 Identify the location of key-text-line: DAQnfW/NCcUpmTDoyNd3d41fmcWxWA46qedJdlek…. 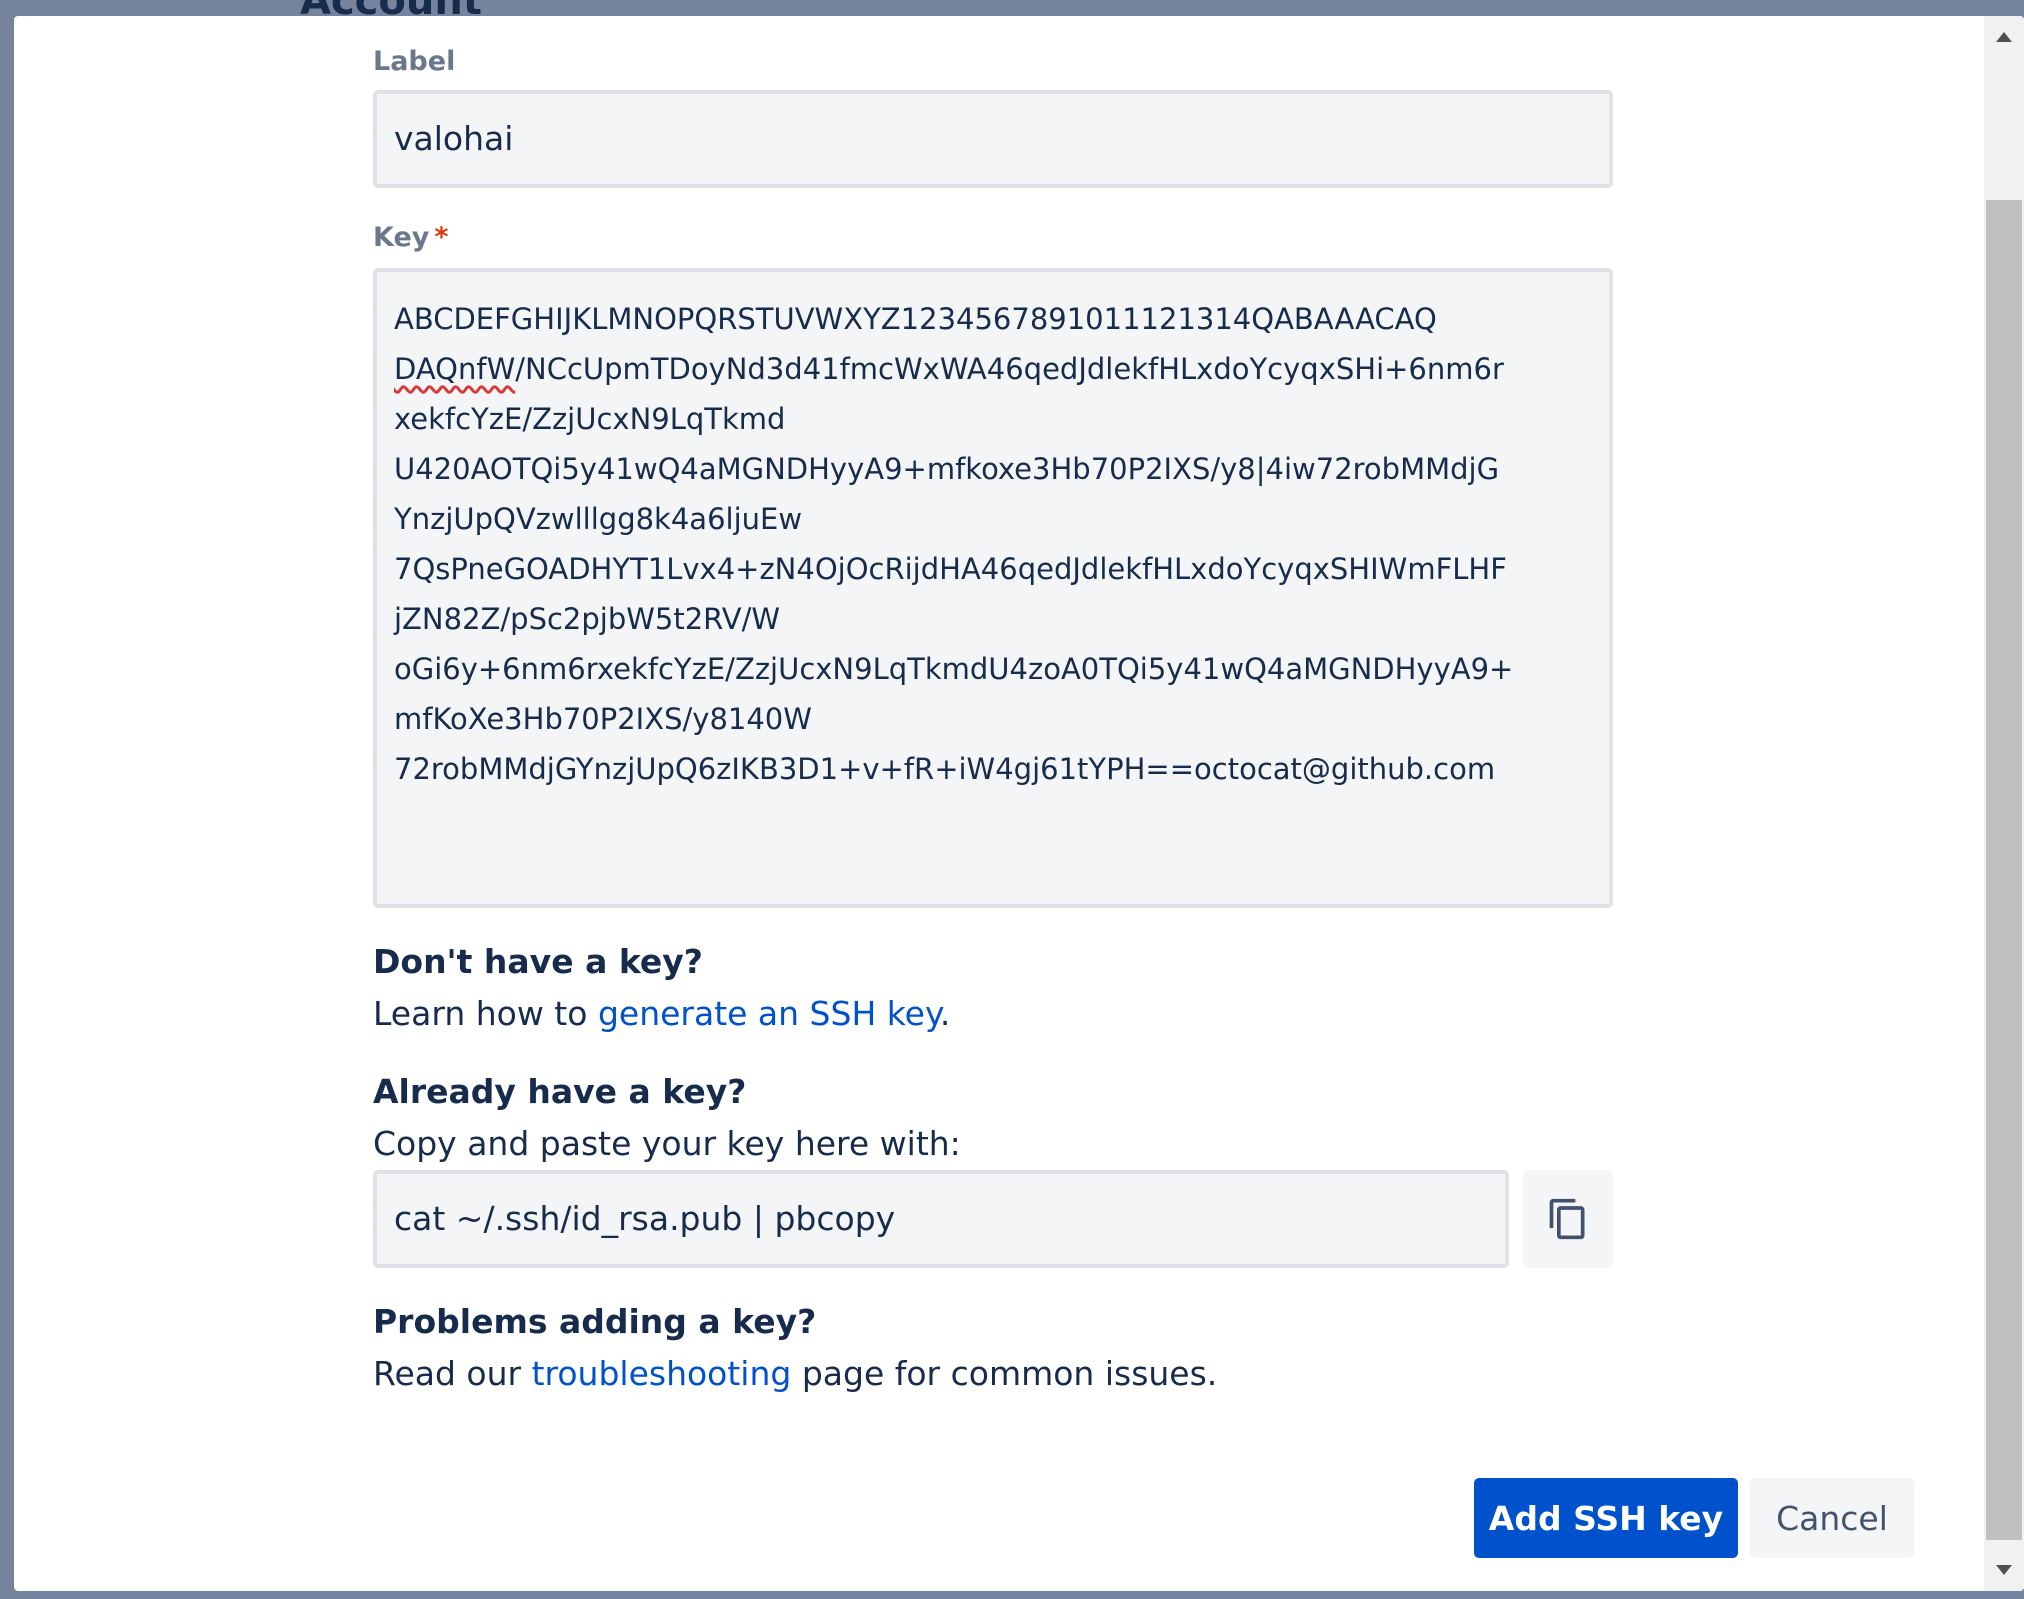
(949, 369).